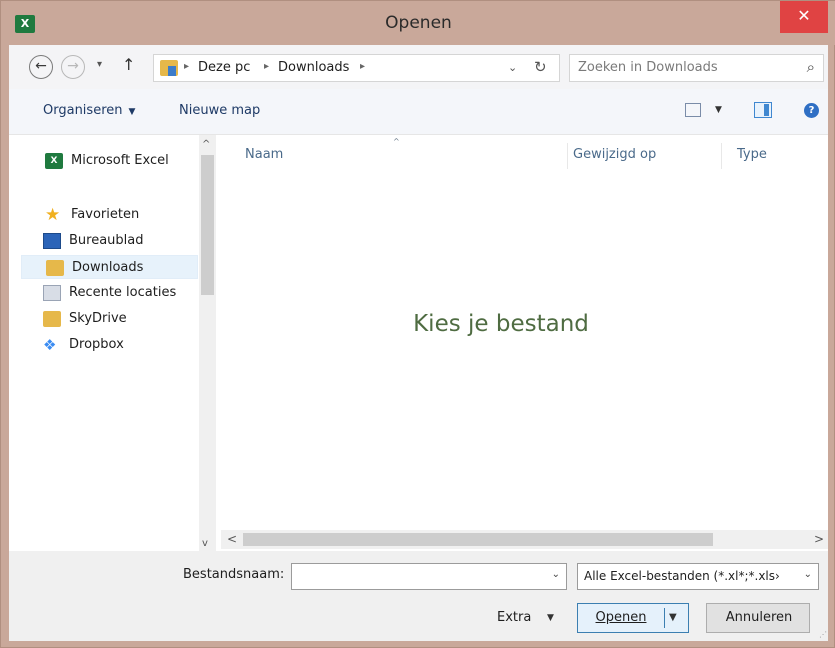 This screenshot has width=835, height=648. Describe the element at coordinates (52, 293) in the screenshot. I see `recent-places-icon` at that location.